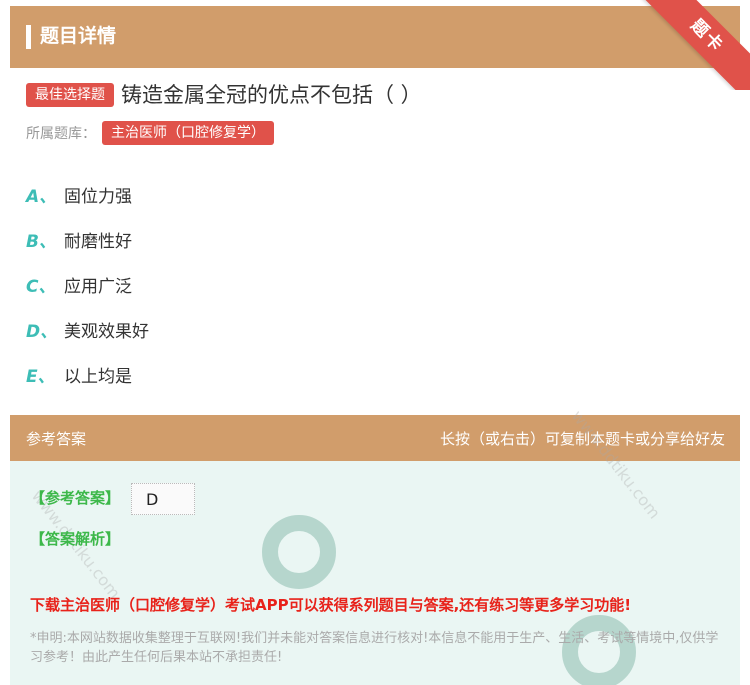  What do you see at coordinates (28, 37) in the screenshot?
I see `header-accent-bar` at bounding box center [28, 37].